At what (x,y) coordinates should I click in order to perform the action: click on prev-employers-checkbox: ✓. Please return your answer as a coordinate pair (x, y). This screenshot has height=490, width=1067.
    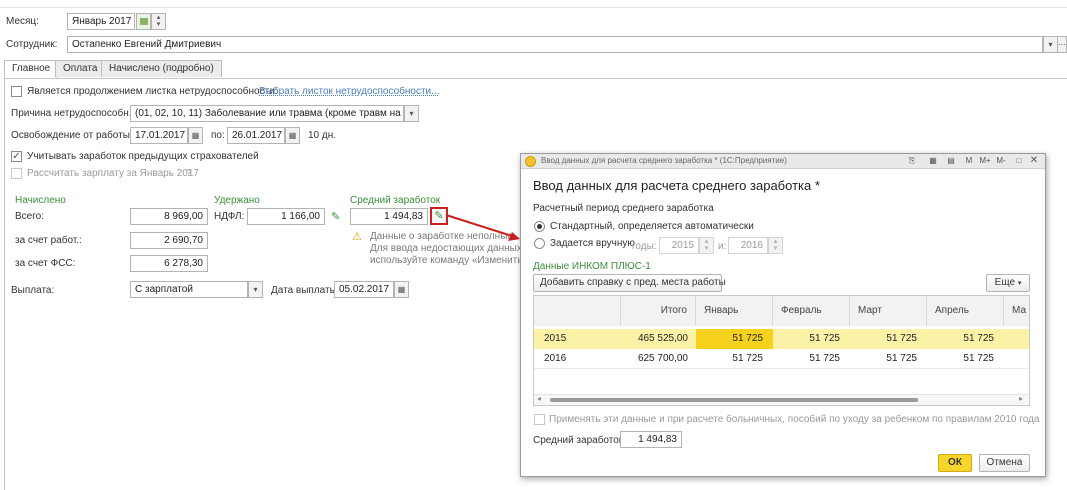
    Looking at the image, I should click on (16, 156).